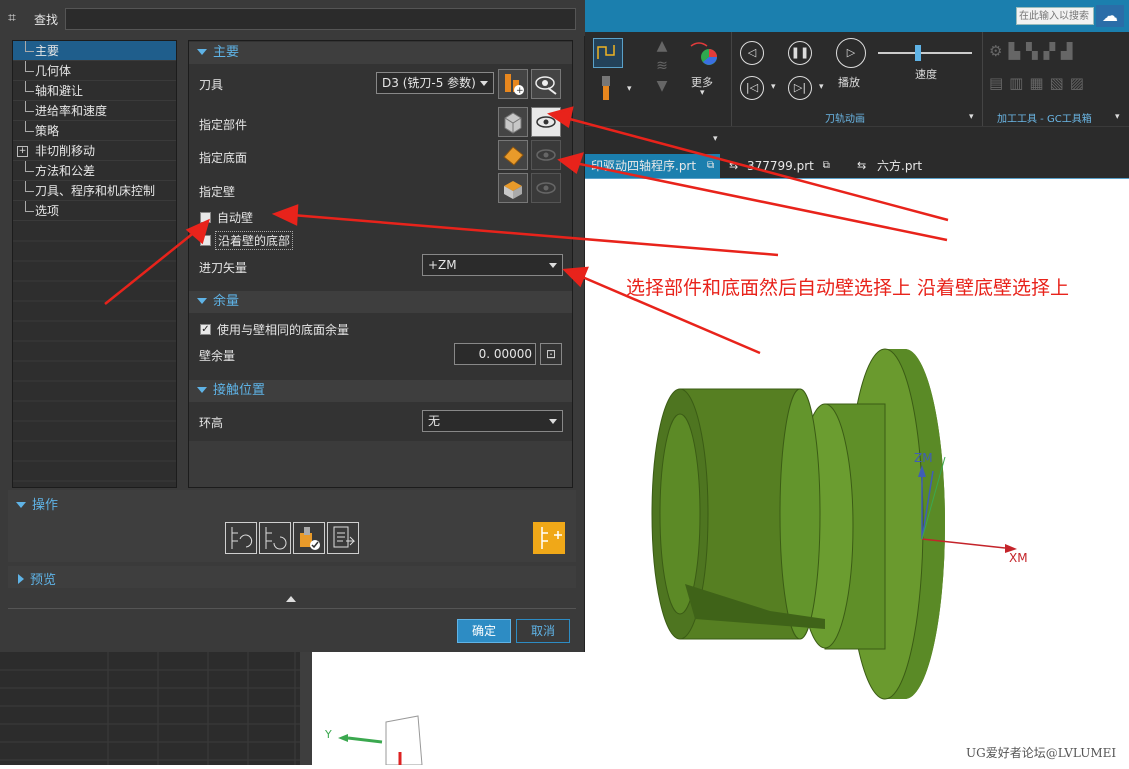 Image resolution: width=1129 pixels, height=769 pixels. I want to click on go-to-start-icon: |◁, so click(752, 88).